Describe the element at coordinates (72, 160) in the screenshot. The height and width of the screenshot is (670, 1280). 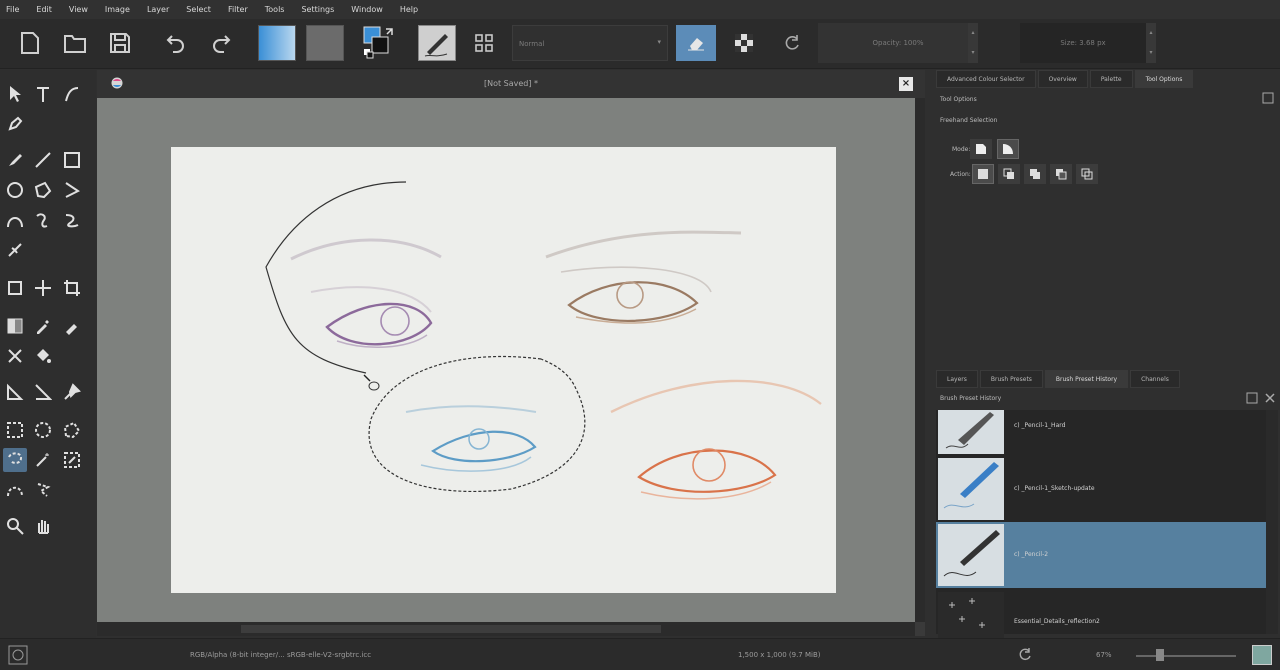
I see `rectangle-tool` at that location.